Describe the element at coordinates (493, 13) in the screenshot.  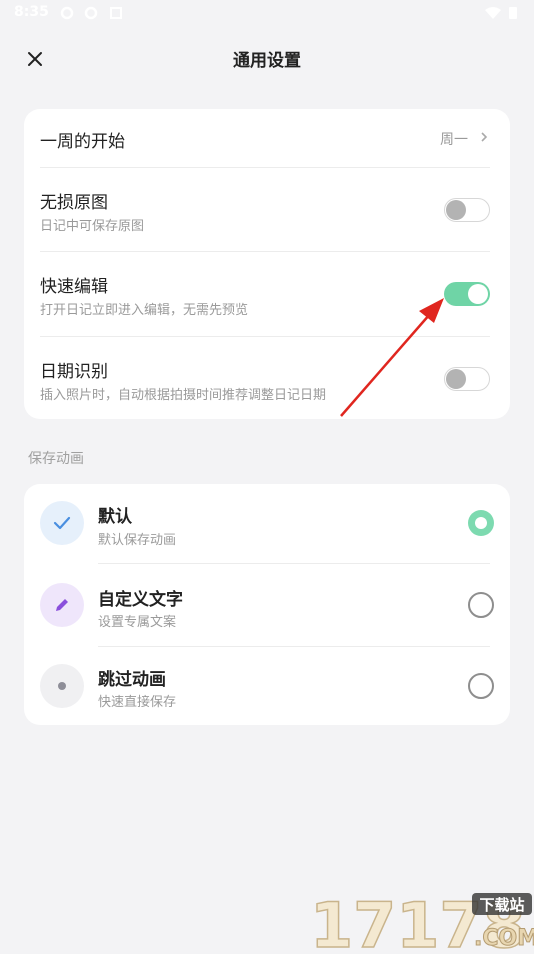
I see `wifi-icon` at that location.